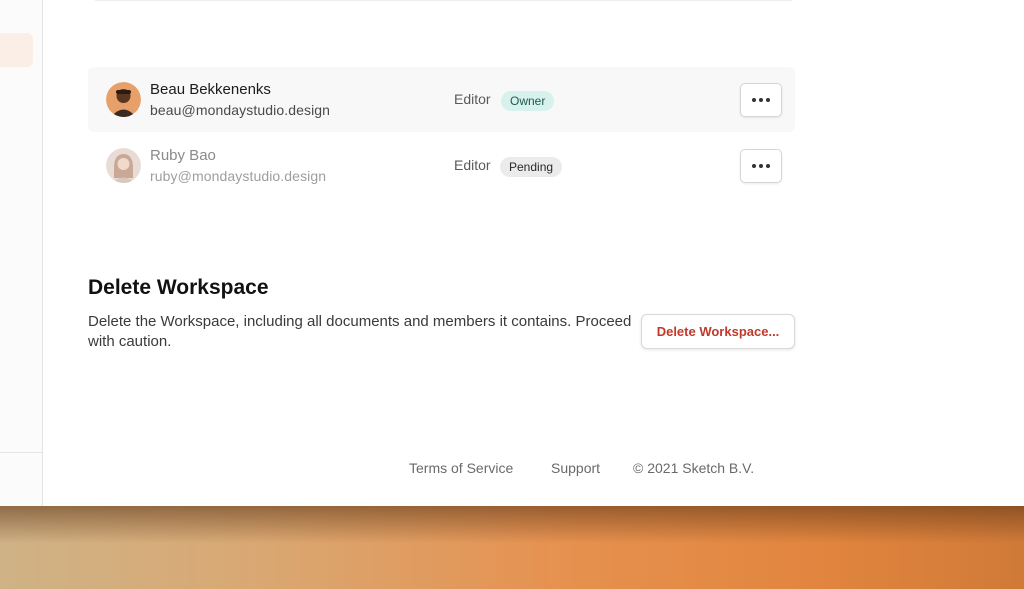 The height and width of the screenshot is (589, 1024). What do you see at coordinates (178, 287) in the screenshot?
I see `section-title: Delete Workspace` at bounding box center [178, 287].